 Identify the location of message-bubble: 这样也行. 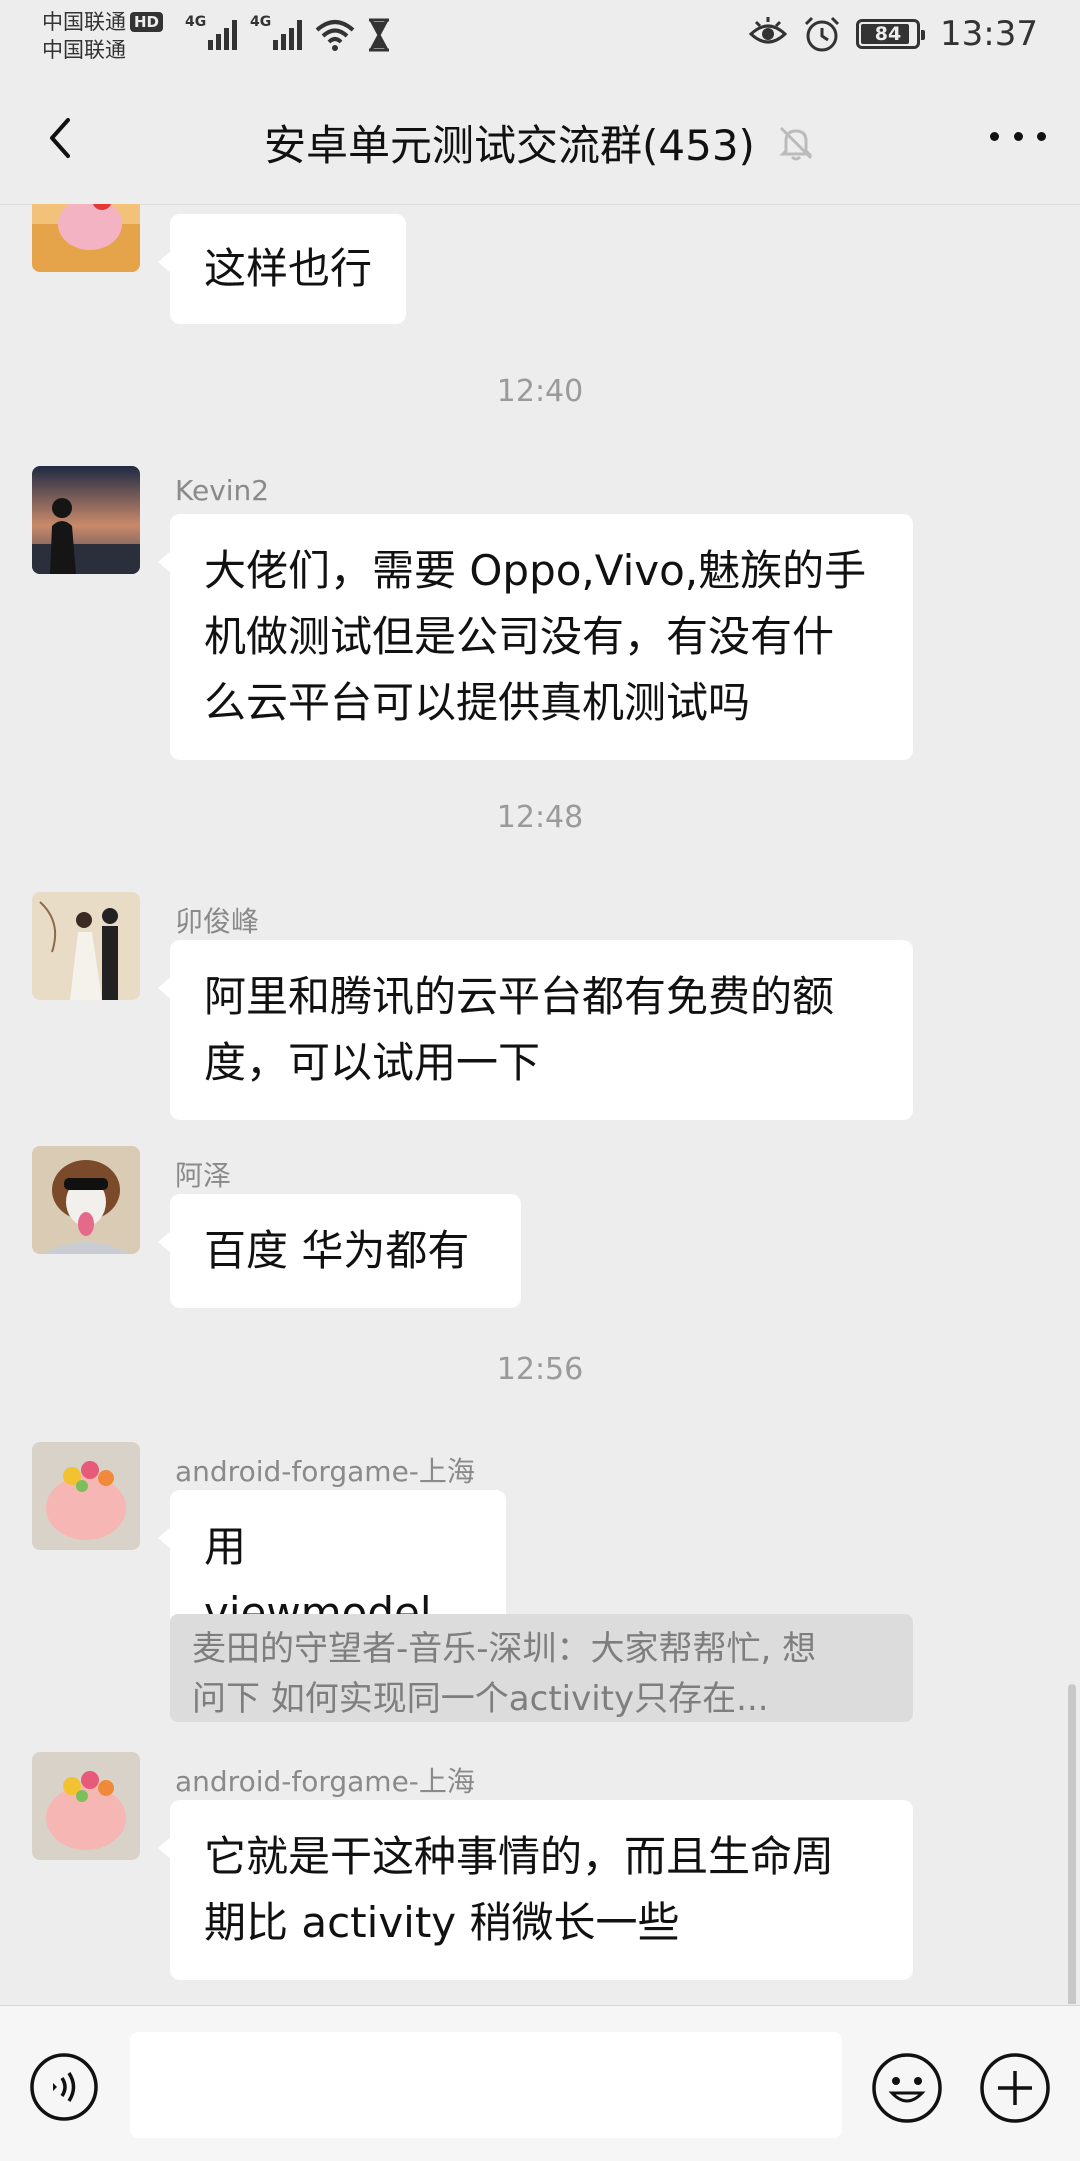
(282, 269).